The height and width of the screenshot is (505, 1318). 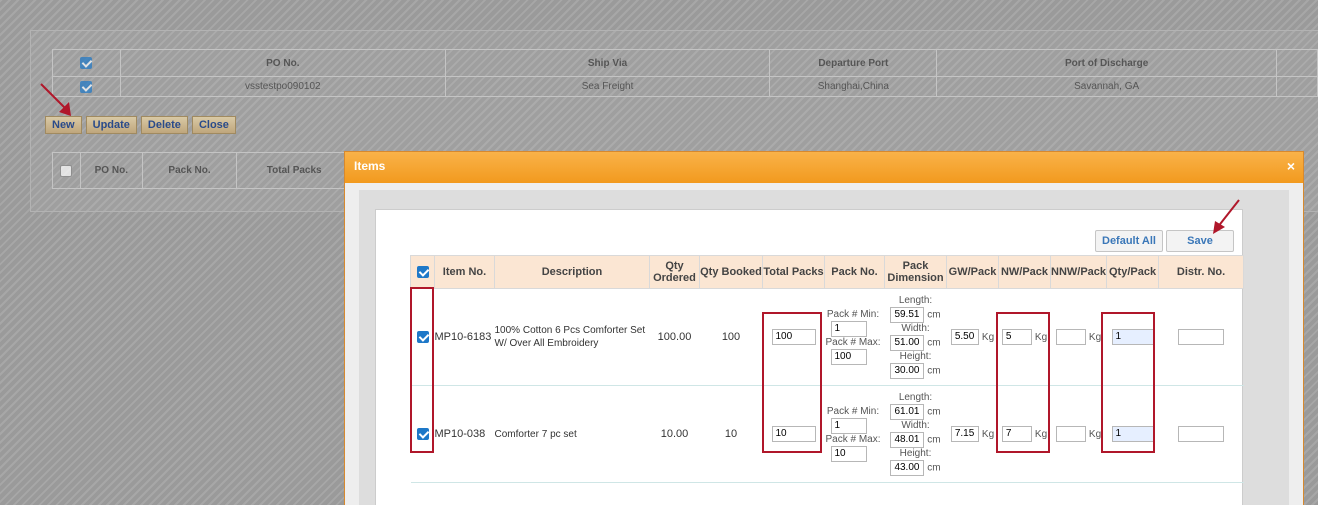 What do you see at coordinates (907, 315) in the screenshot?
I see `length-input: 59.51` at bounding box center [907, 315].